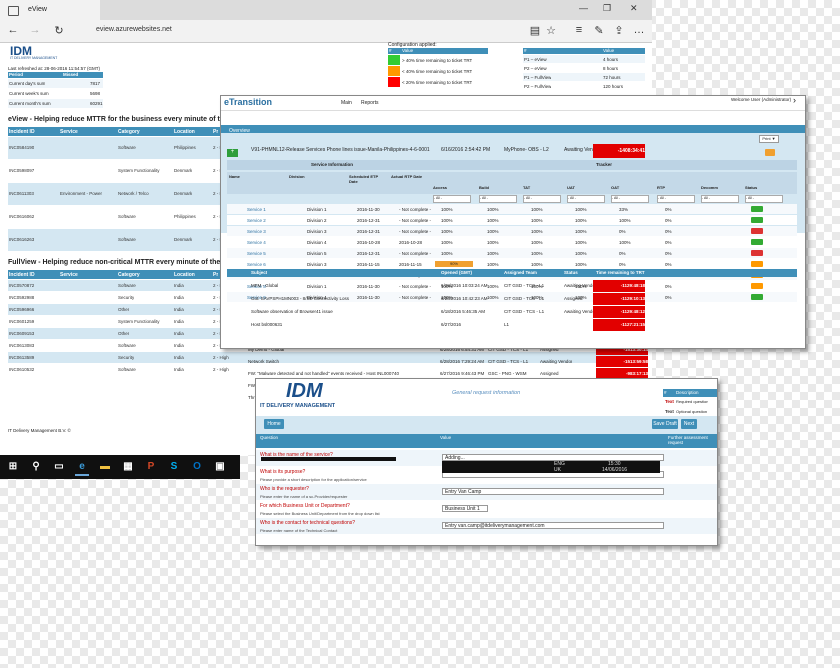 This screenshot has width=840, height=668. I want to click on priority-value: 8 hours, so click(611, 68).